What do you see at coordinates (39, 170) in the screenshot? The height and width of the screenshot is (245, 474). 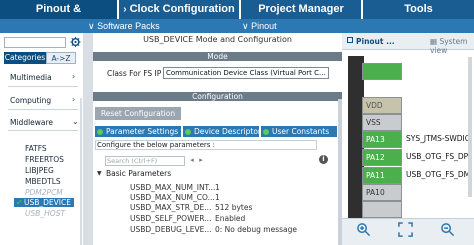 I see `middleware-item-libjpeg: LIBJPEG` at bounding box center [39, 170].